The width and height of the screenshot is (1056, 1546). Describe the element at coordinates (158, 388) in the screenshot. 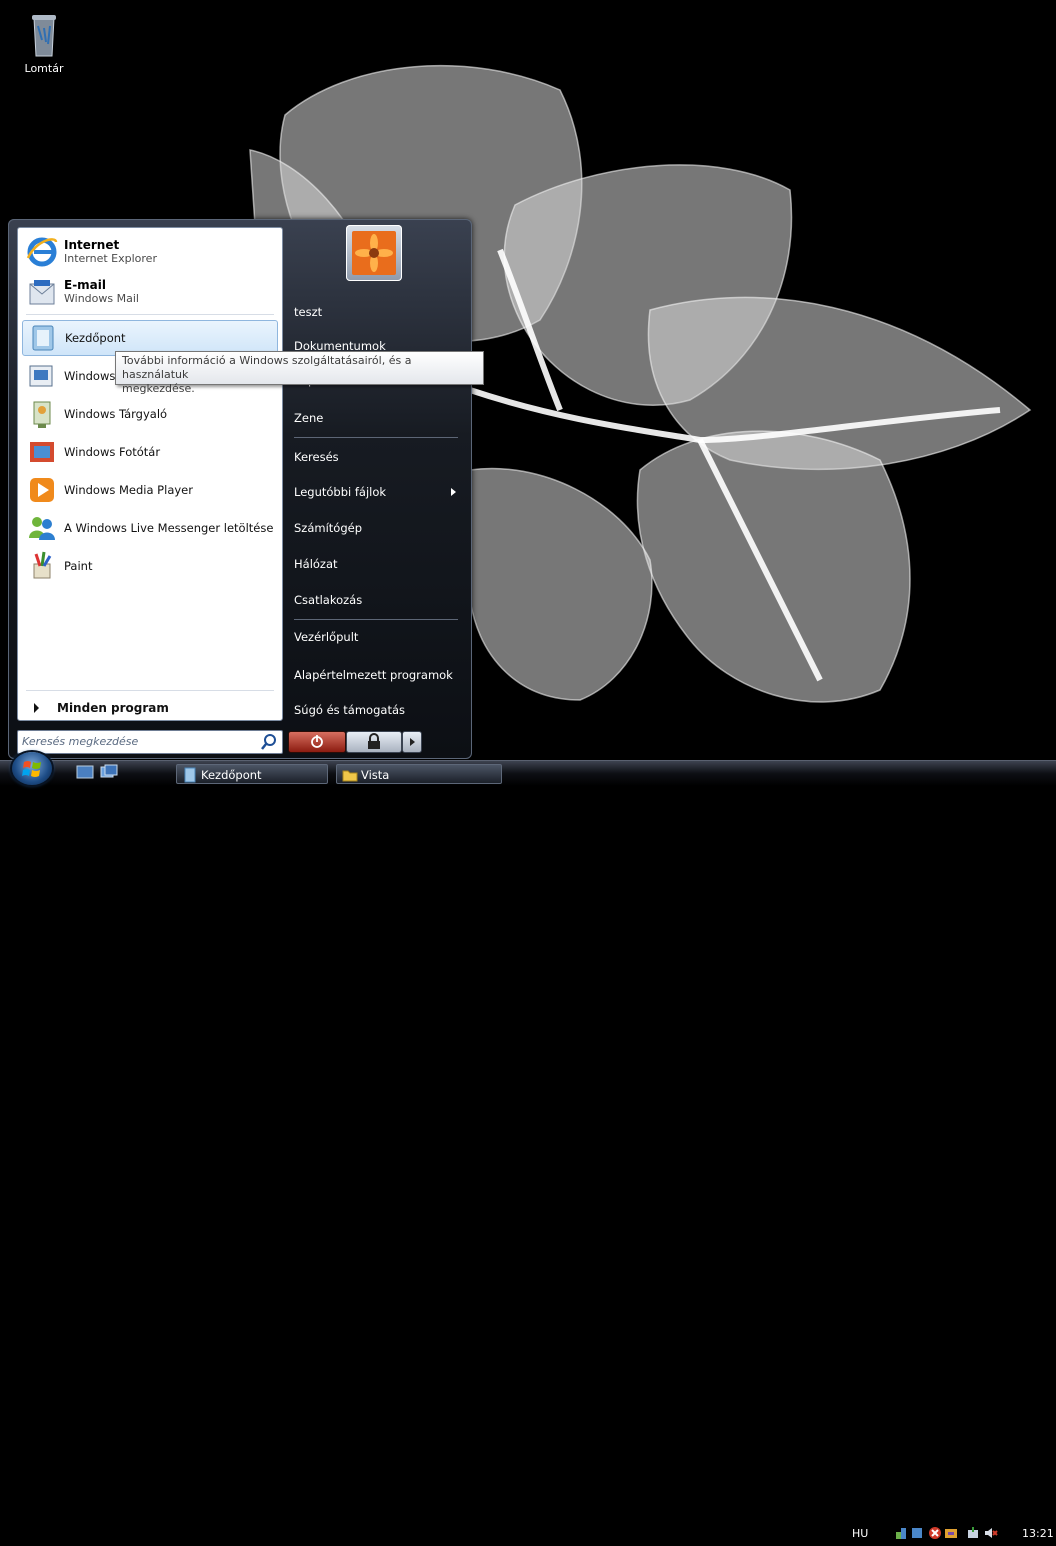

I see `tooltip-line: megkezdése.` at that location.